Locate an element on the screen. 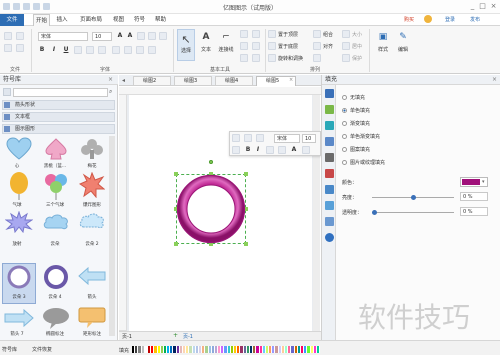  doc-tab-3: 绘图4 is located at coordinates (234, 81).